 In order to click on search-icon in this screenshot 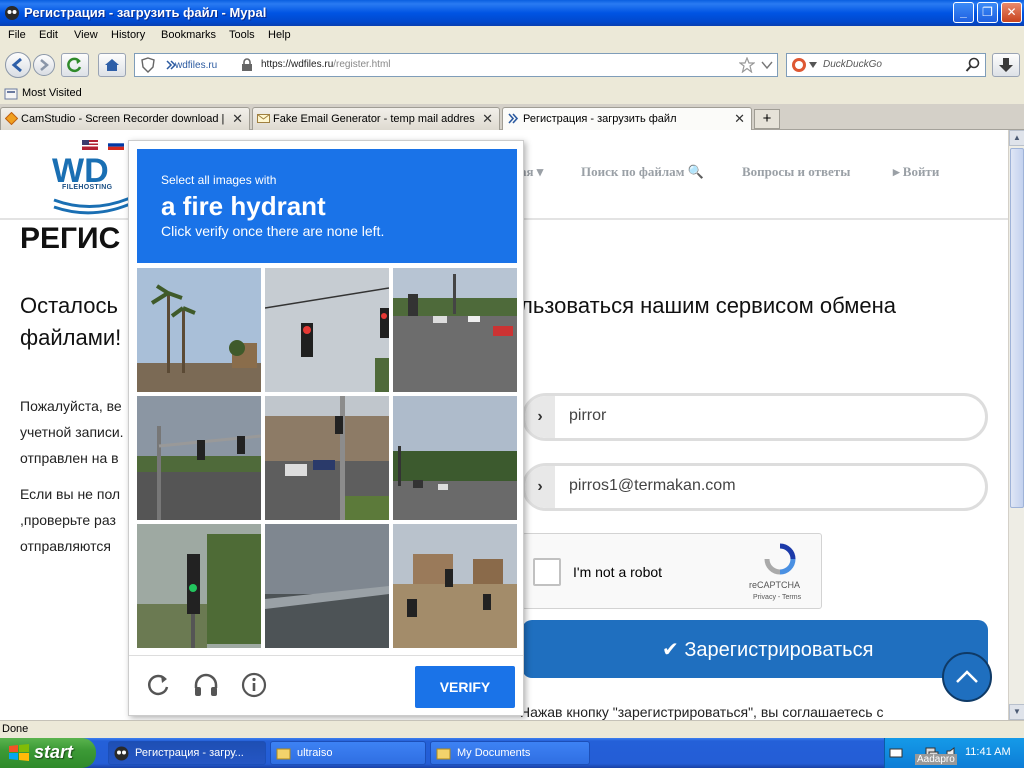, I will do `click(973, 65)`.